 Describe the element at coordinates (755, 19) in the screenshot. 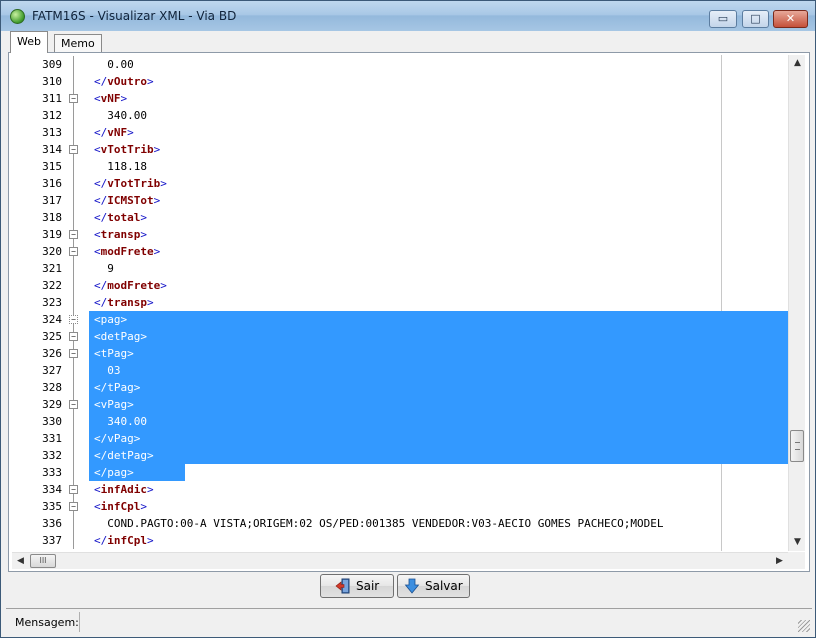

I see `maximize-button: □` at that location.